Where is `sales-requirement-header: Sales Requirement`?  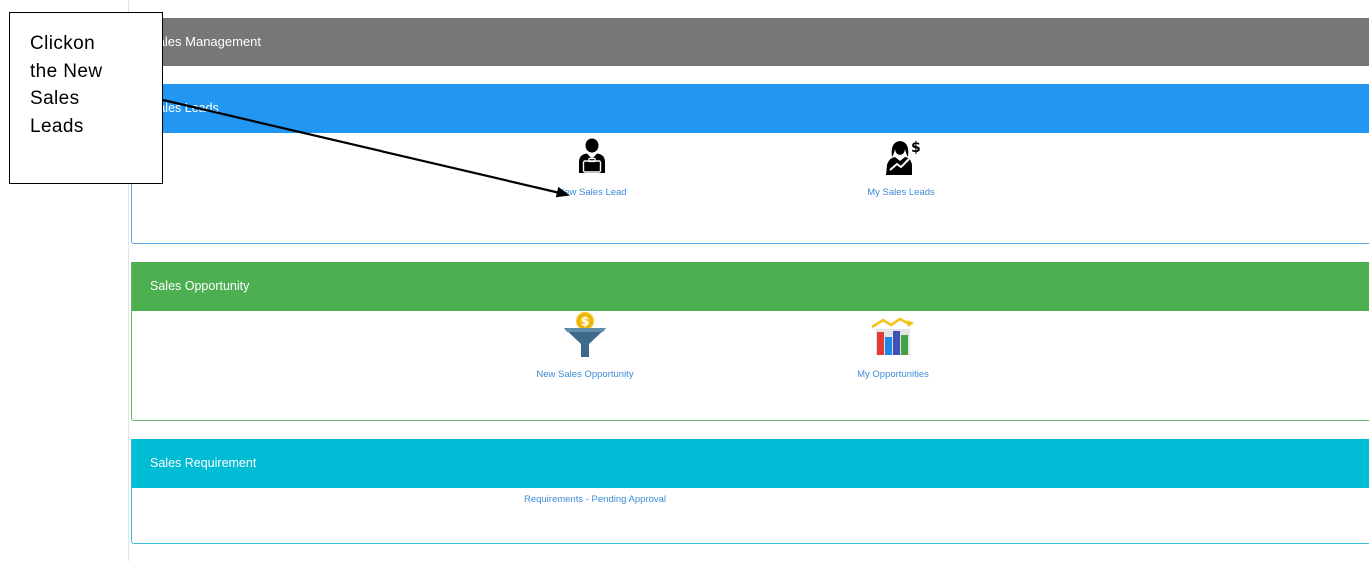 sales-requirement-header: Sales Requirement is located at coordinates (750, 463).